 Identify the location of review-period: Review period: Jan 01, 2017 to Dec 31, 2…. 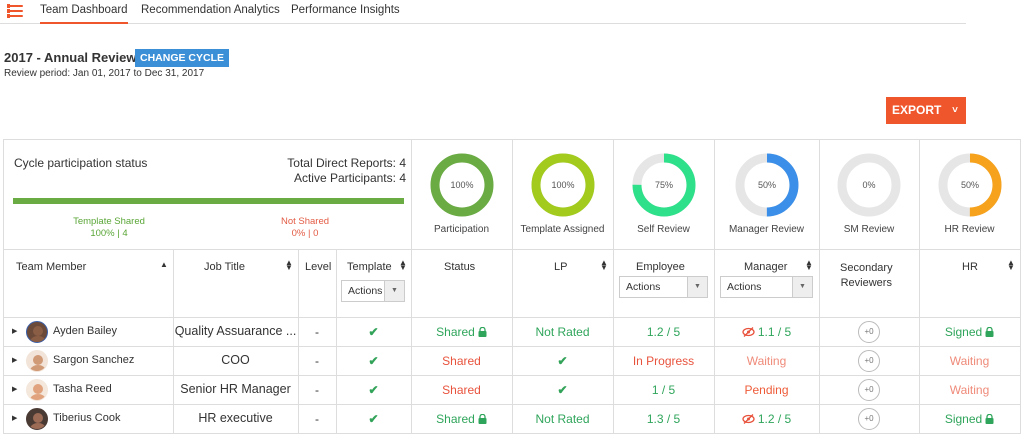
(104, 73).